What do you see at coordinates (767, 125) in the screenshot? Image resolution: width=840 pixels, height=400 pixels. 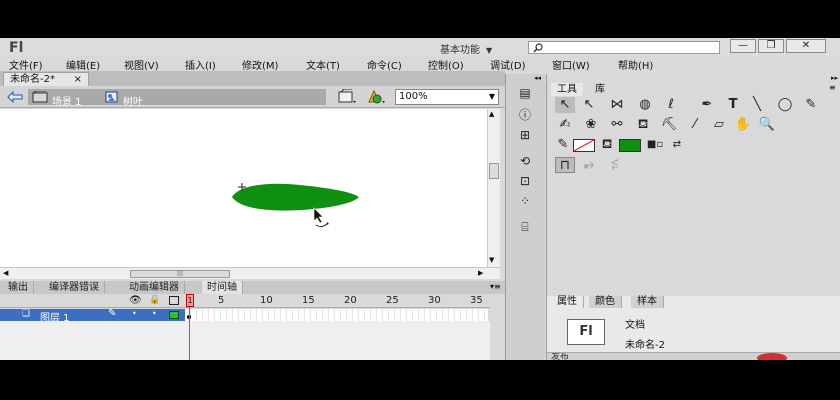 I see `zoom-tool-icon: 🔍` at bounding box center [767, 125].